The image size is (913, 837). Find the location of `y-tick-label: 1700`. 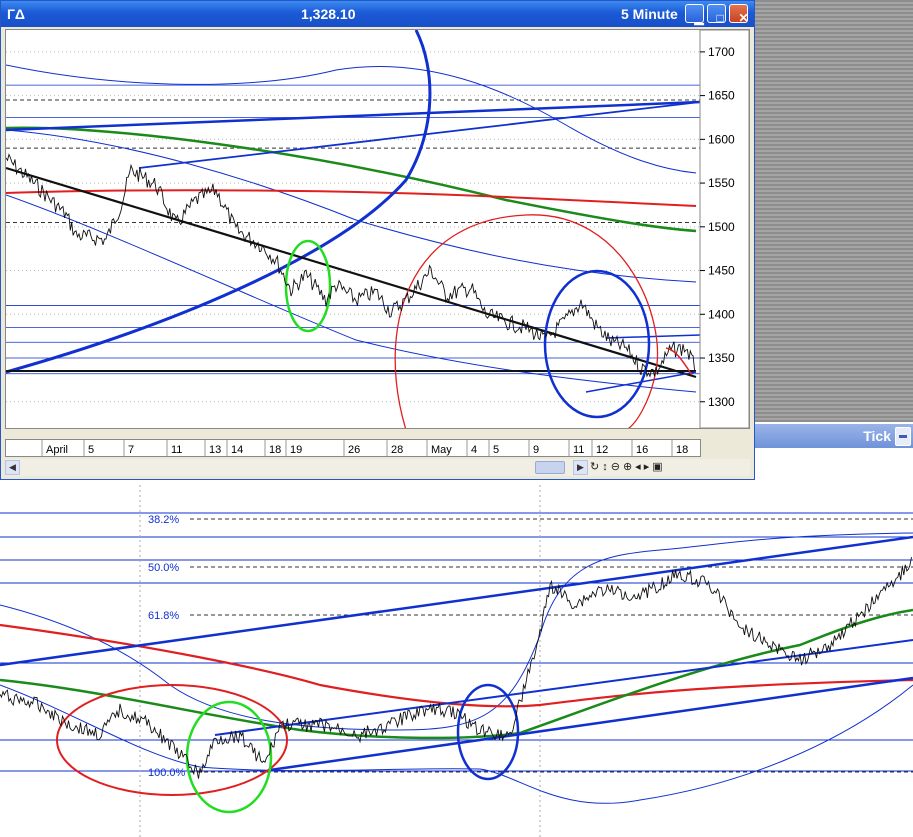

y-tick-label: 1700 is located at coordinates (721, 52).